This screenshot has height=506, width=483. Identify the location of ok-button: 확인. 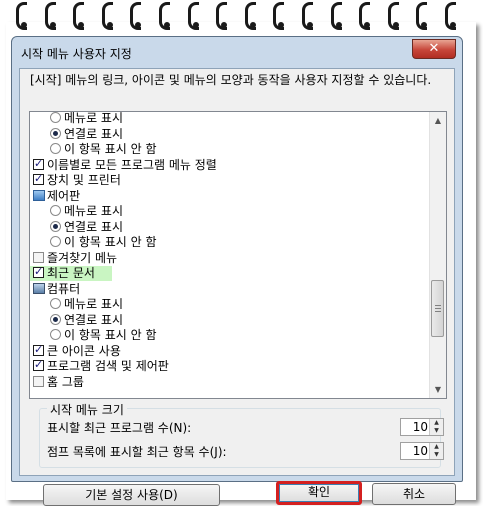
(319, 493).